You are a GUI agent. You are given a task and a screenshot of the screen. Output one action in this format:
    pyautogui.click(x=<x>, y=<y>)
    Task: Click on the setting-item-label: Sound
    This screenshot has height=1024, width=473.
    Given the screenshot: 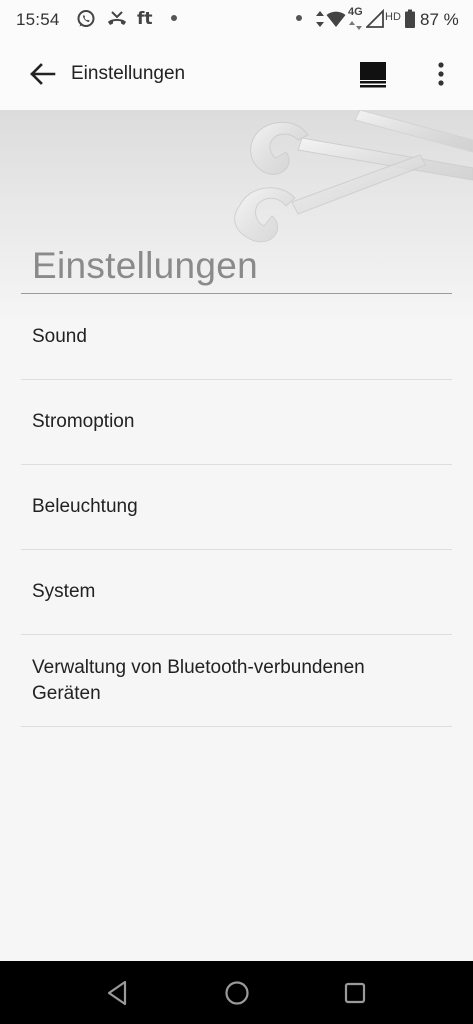 What is the action you would take?
    pyautogui.click(x=59, y=336)
    